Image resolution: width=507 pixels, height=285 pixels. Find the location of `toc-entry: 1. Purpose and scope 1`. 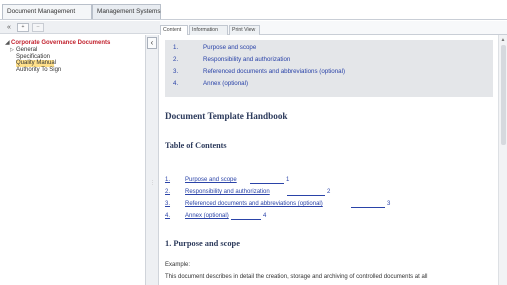

toc-entry: 1. Purpose and scope 1 is located at coordinates (245, 180).